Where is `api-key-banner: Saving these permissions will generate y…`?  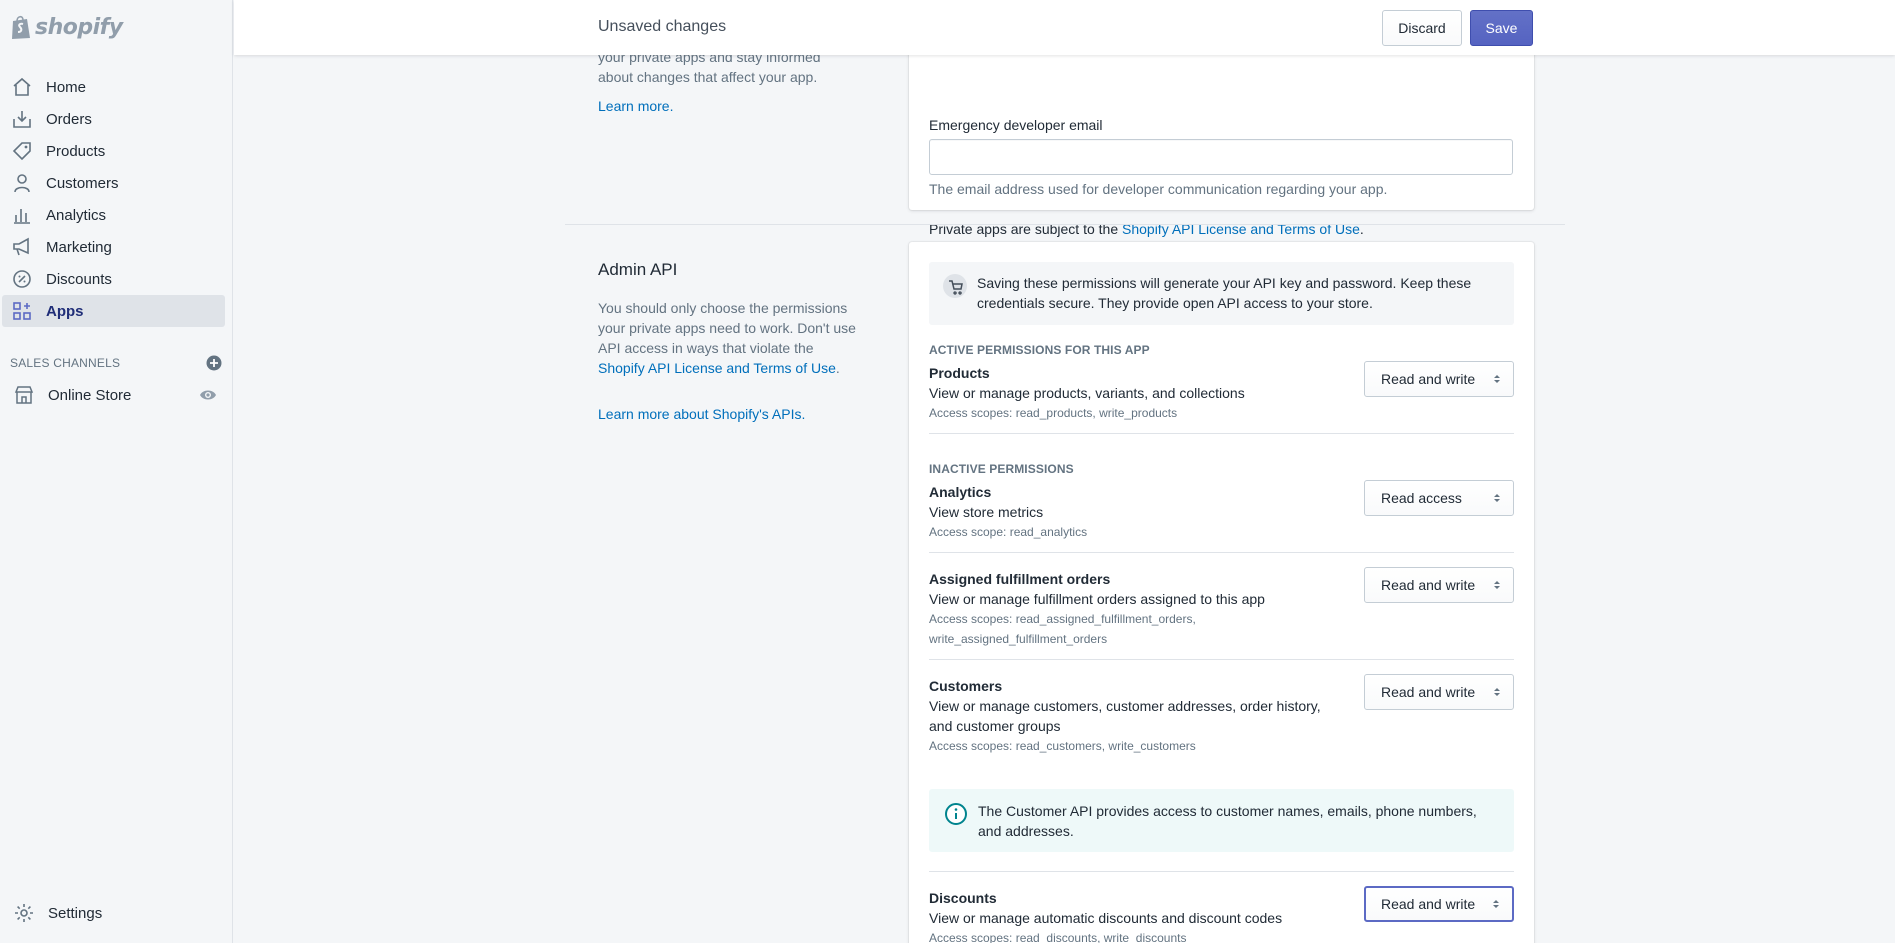 api-key-banner: Saving these permissions will generate y… is located at coordinates (1221, 293).